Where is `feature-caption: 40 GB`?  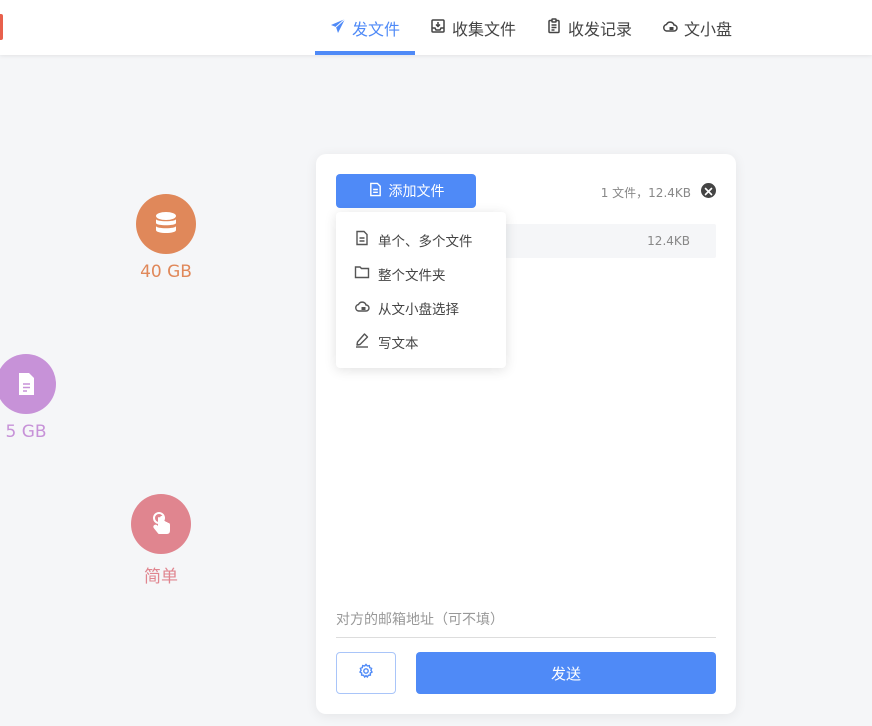
feature-caption: 40 GB is located at coordinates (166, 272).